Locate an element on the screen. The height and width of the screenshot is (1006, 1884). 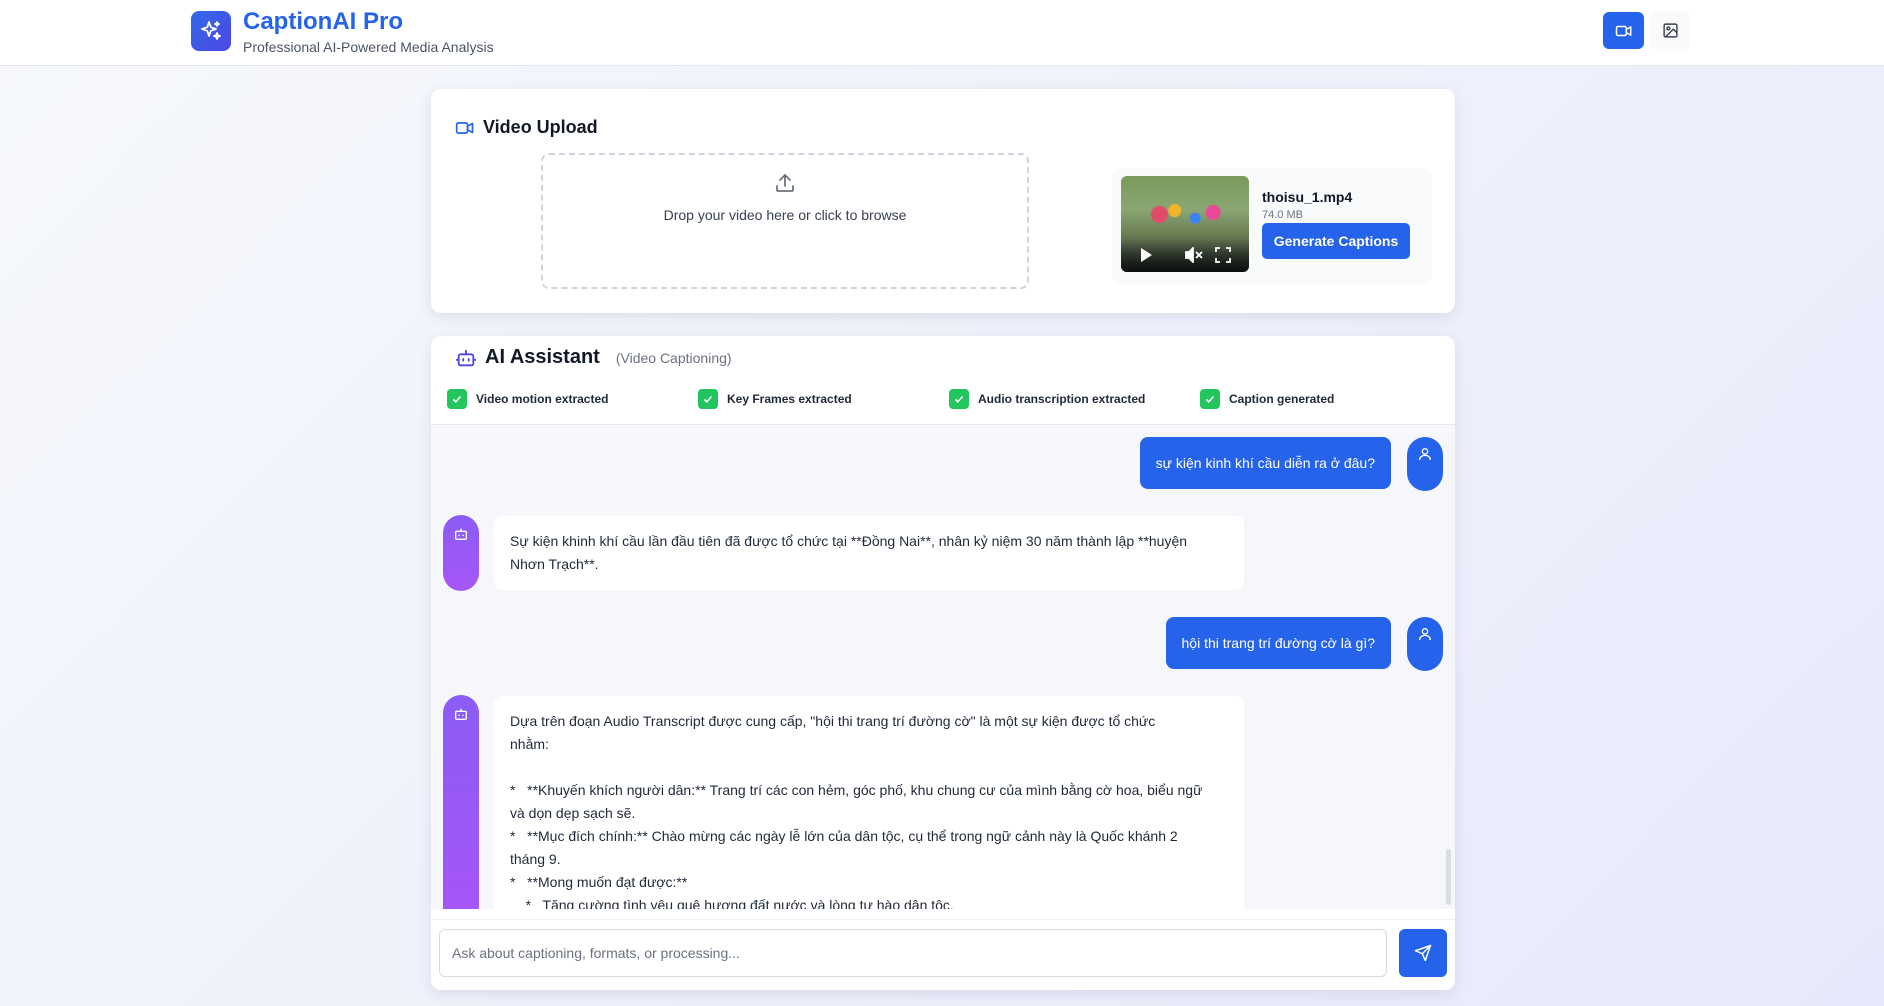
video-mode-button is located at coordinates (1623, 30).